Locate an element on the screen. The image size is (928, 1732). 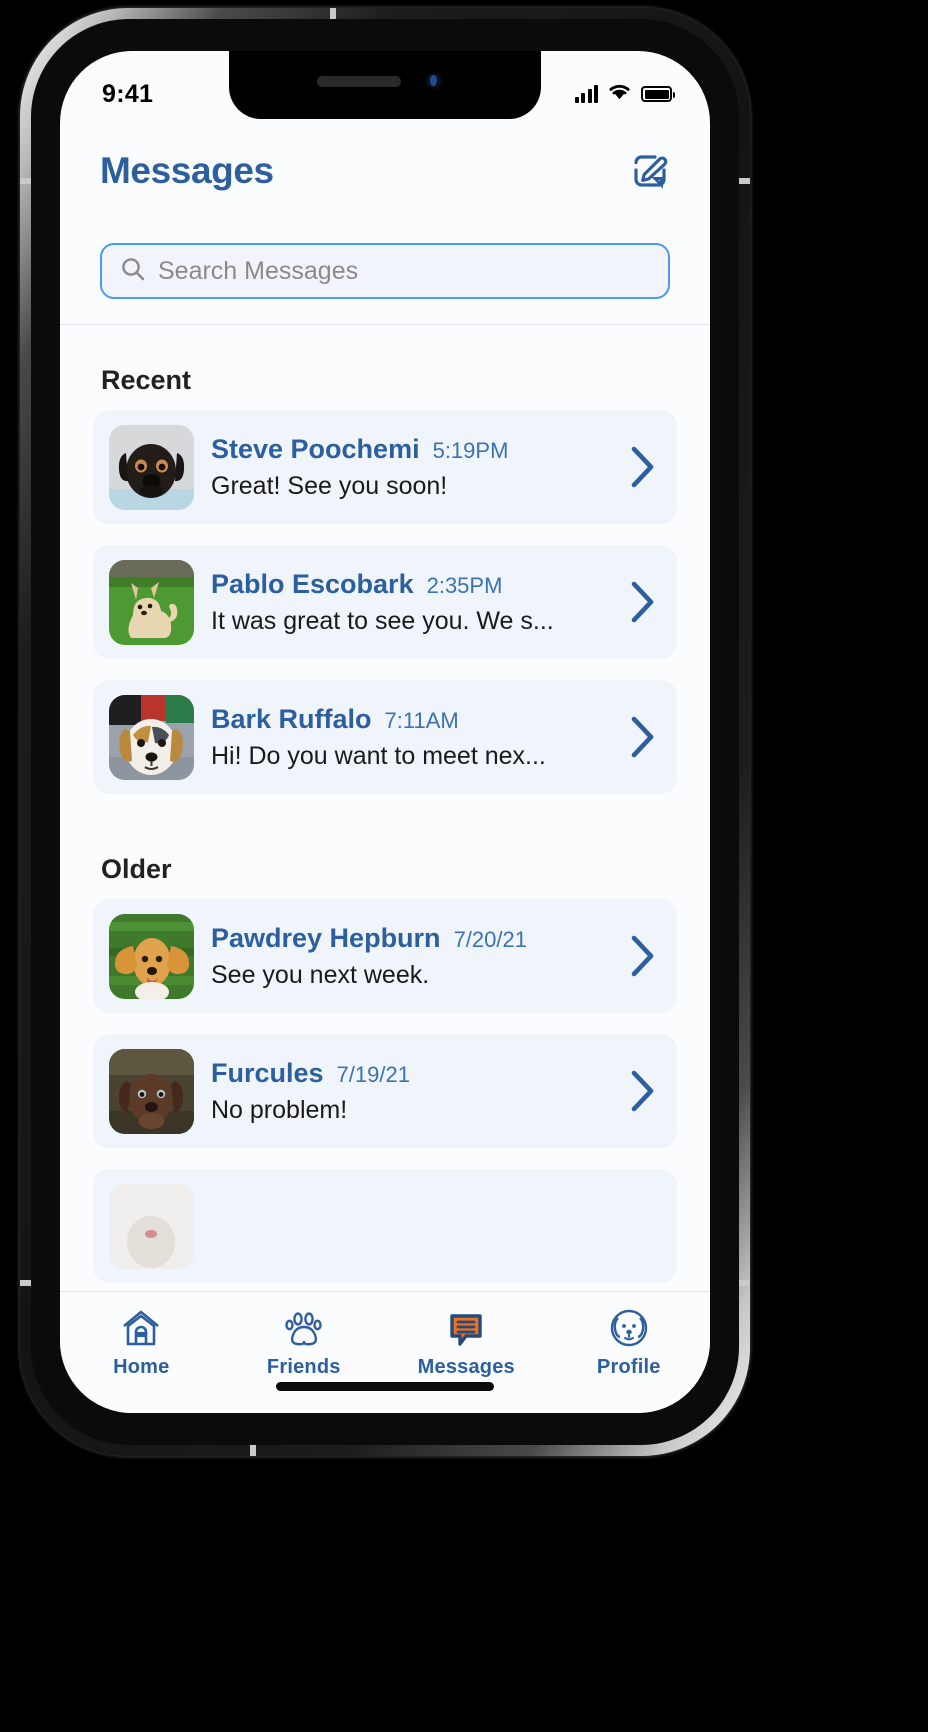
tab-label: Home is located at coordinates (141, 1367).